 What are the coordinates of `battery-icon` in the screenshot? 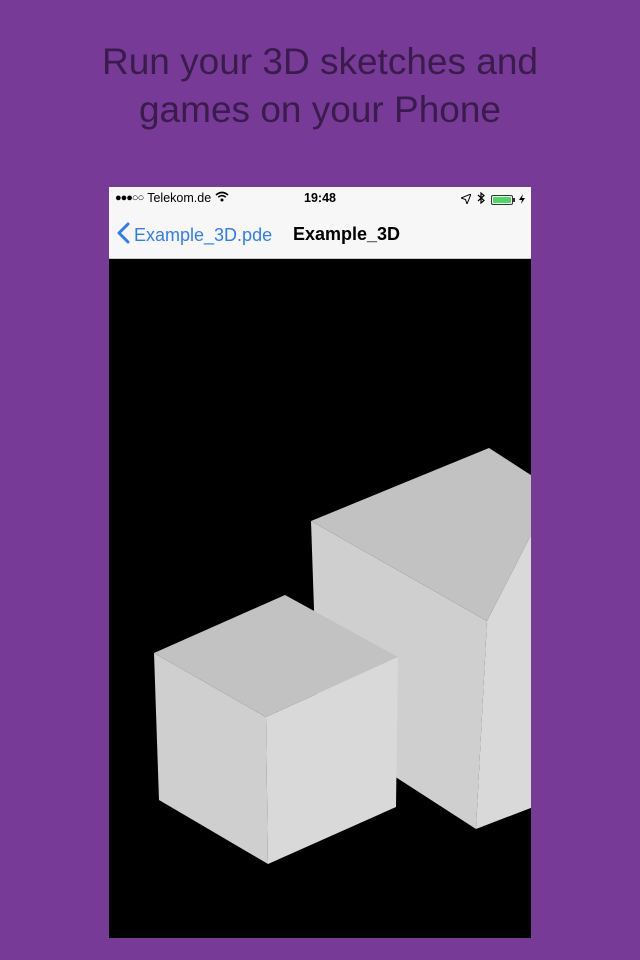 It's located at (503, 199).